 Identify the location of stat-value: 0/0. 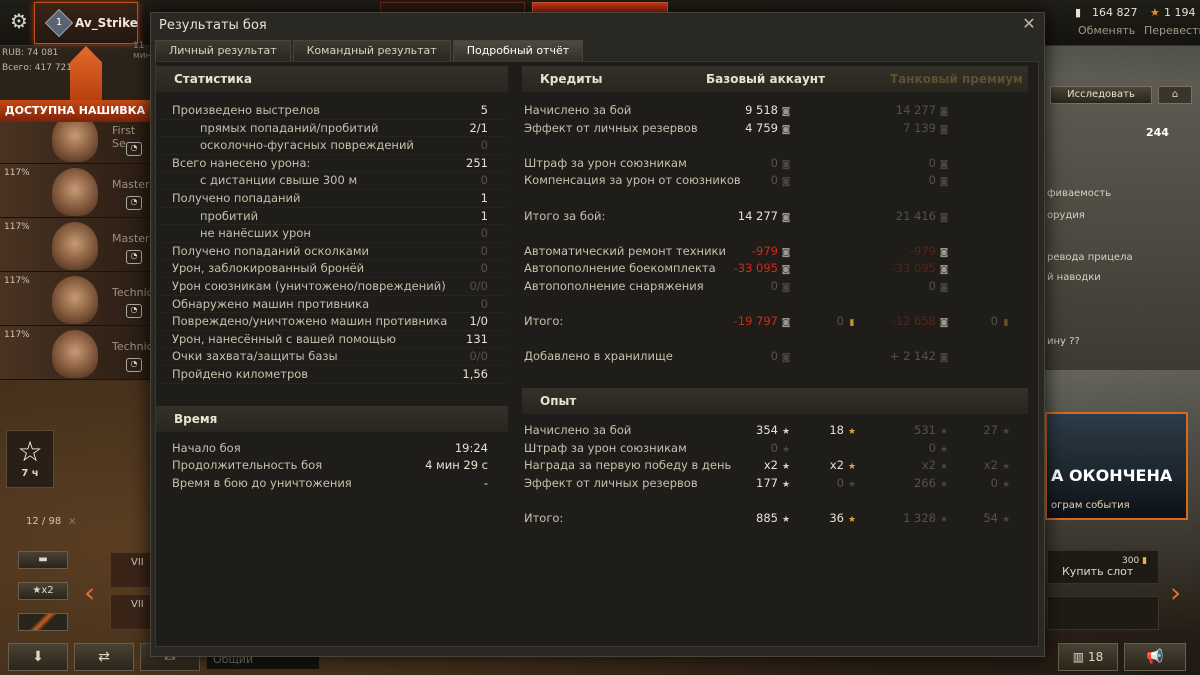
(478, 285).